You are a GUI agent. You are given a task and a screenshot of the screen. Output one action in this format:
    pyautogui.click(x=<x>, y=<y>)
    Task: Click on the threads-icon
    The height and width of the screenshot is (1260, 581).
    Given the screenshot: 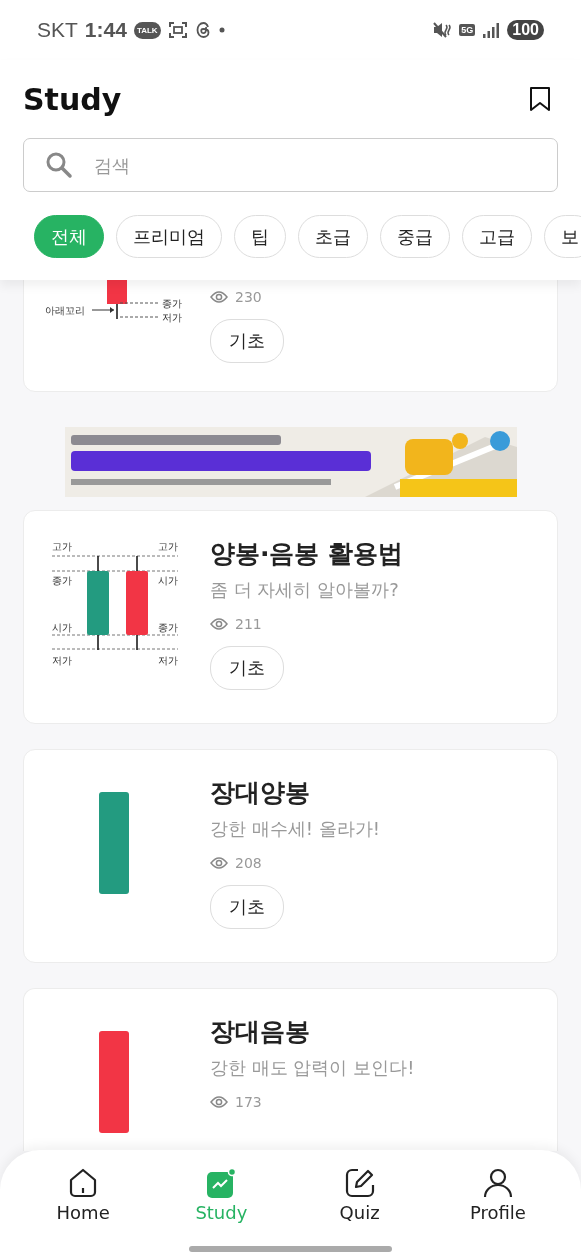 What is the action you would take?
    pyautogui.click(x=203, y=30)
    